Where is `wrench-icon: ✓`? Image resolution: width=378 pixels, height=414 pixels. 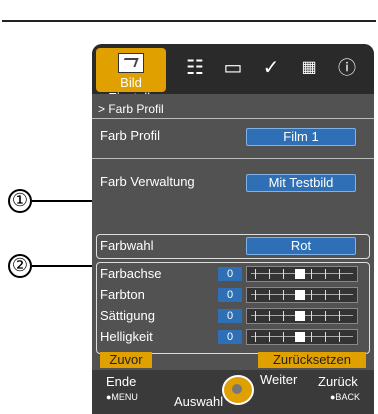
wrench-icon: ✓ is located at coordinates (271, 68).